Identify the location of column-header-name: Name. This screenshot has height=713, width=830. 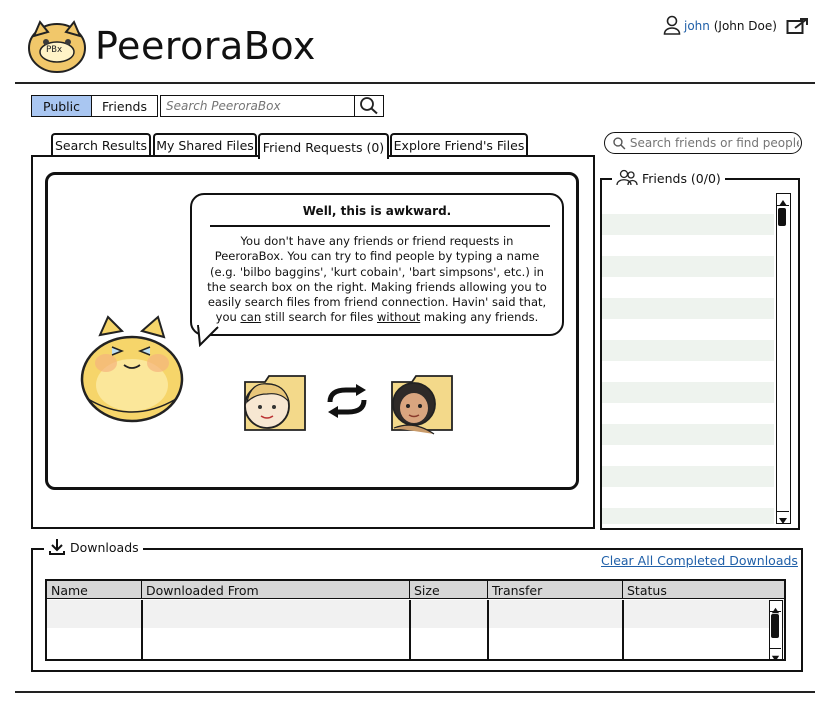
(94, 590).